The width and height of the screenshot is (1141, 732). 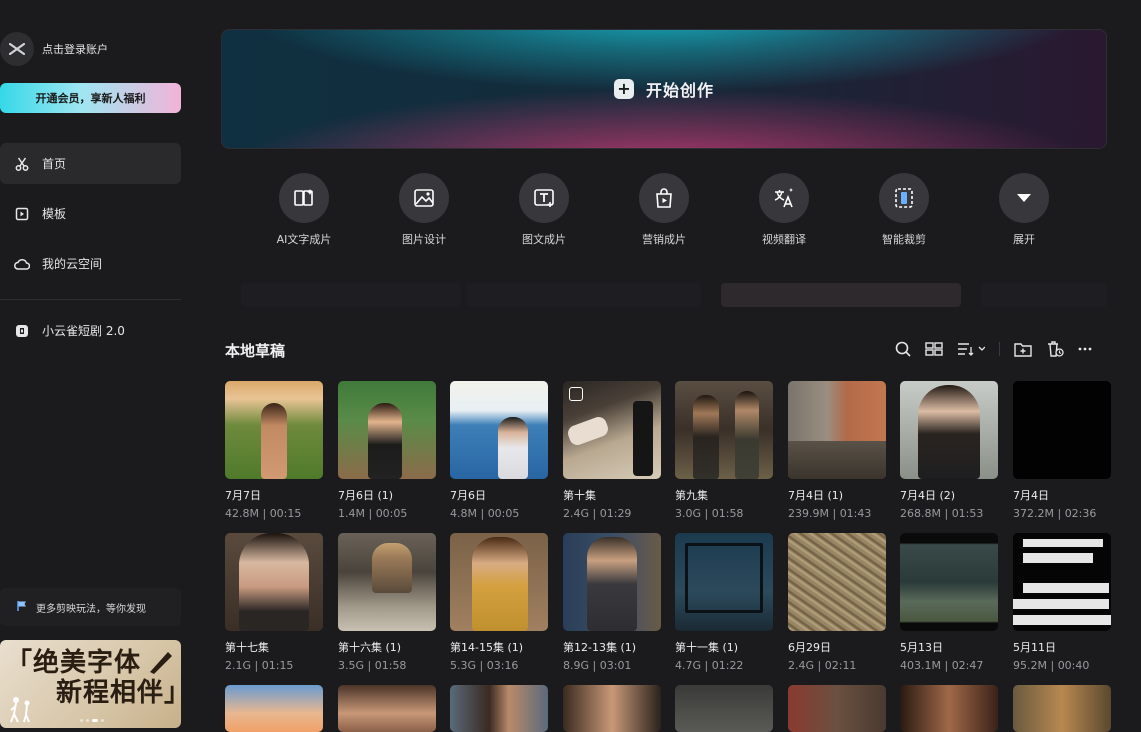 What do you see at coordinates (597, 665) in the screenshot?
I see `draft-meta: 8.9G | 03:01` at bounding box center [597, 665].